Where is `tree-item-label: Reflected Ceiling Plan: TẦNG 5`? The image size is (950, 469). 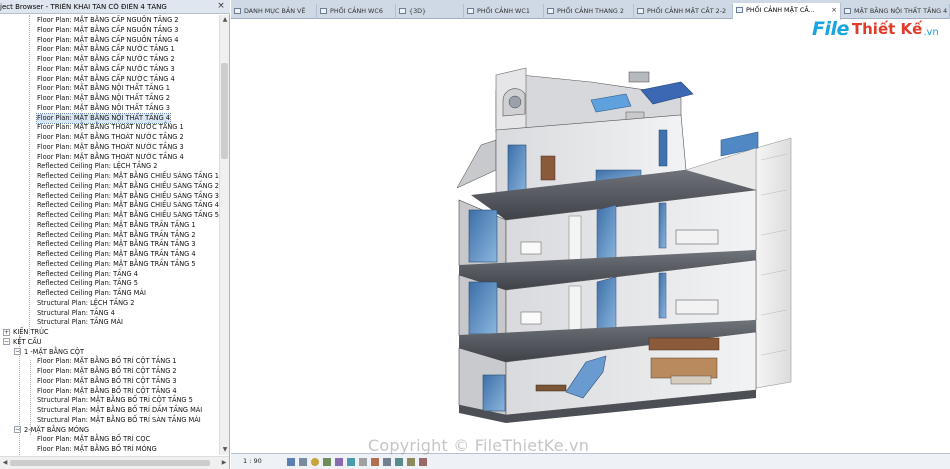
tree-item-label: Reflected Ceiling Plan: TẦNG 5 is located at coordinates (87, 283).